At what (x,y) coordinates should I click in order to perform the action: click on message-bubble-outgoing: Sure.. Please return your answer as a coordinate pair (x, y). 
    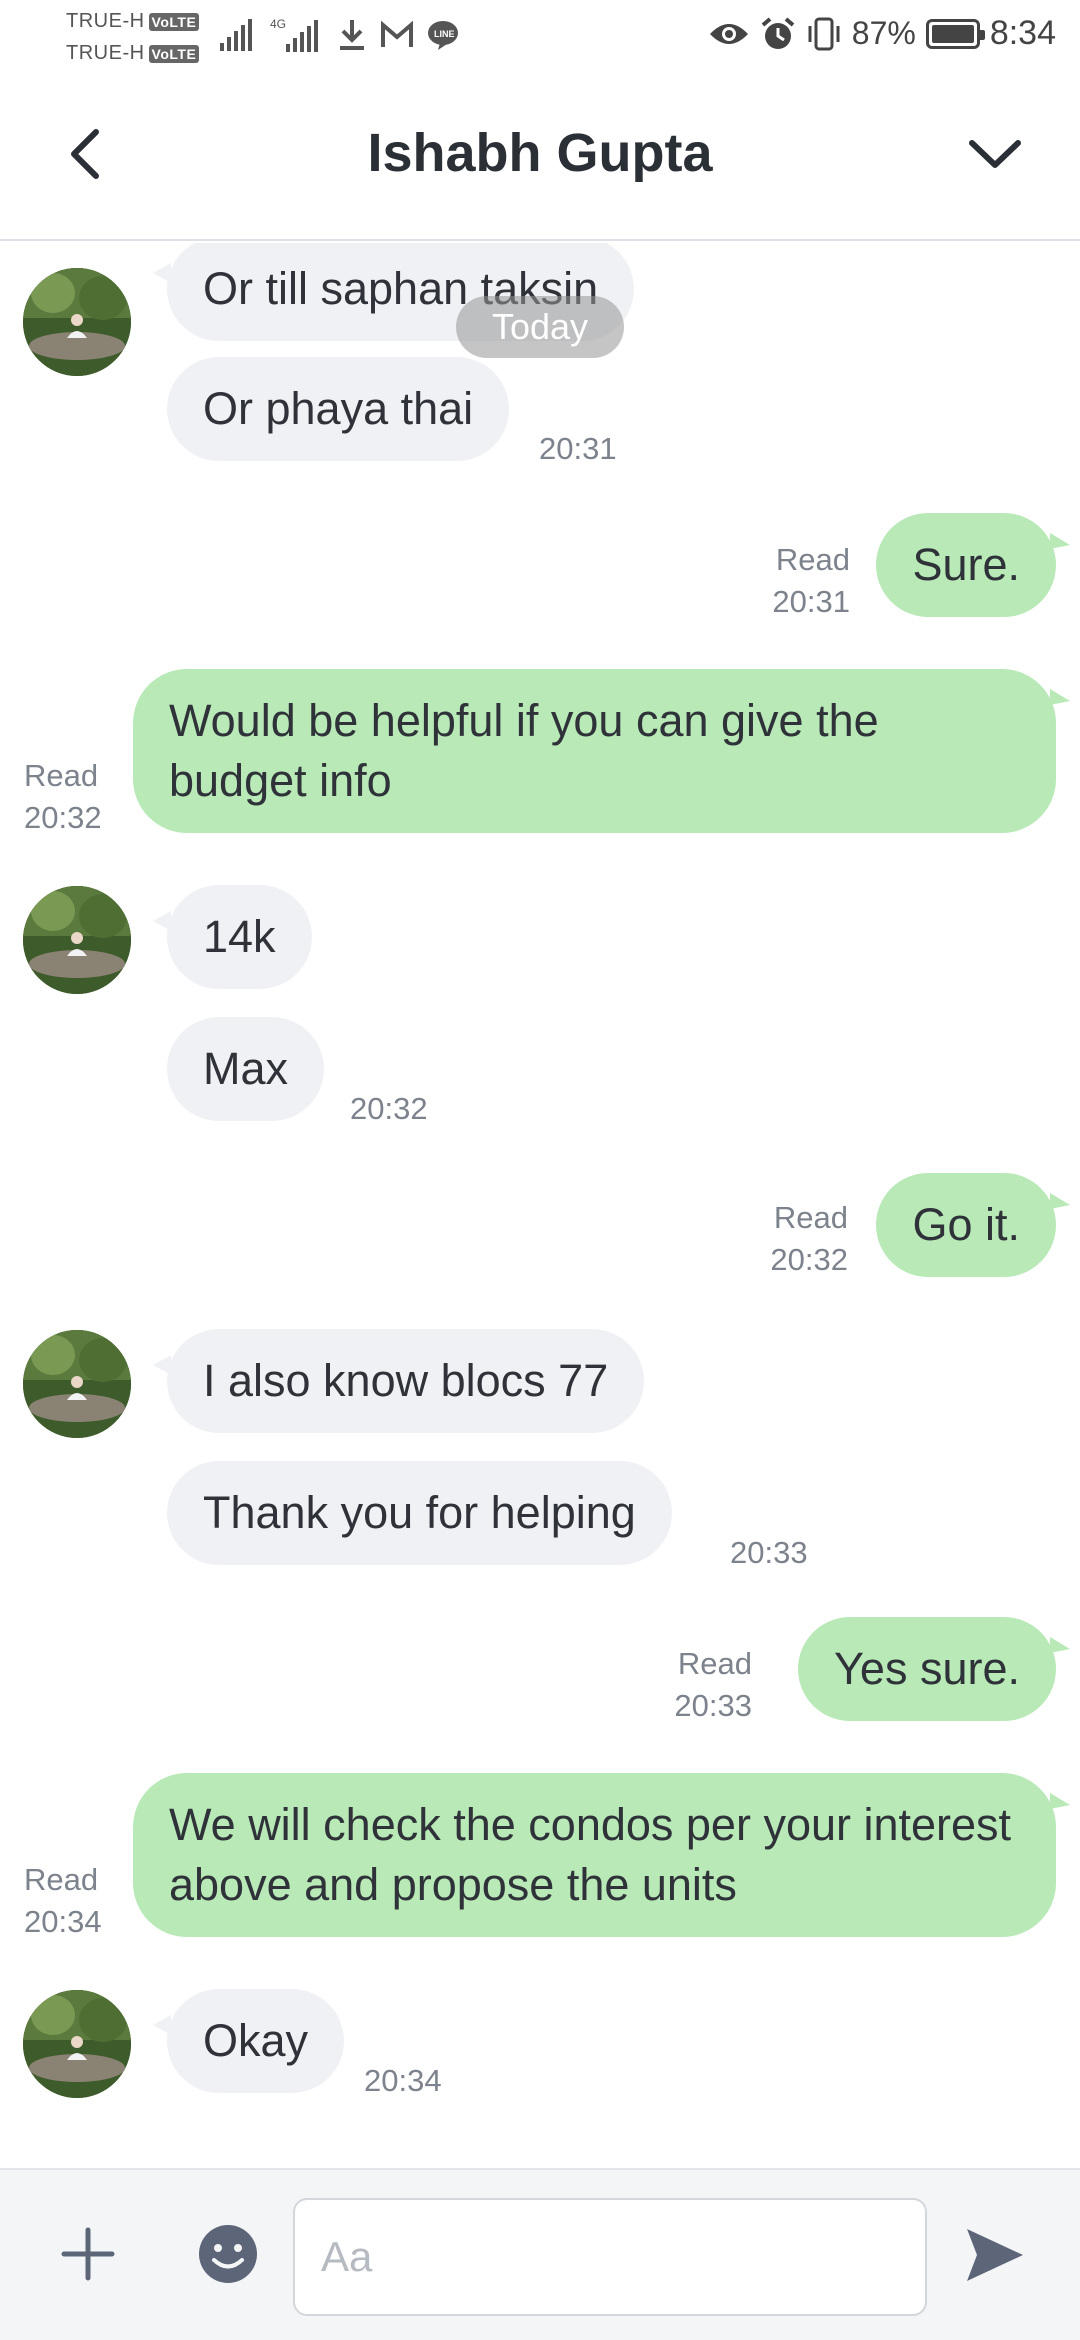
    Looking at the image, I should click on (973, 565).